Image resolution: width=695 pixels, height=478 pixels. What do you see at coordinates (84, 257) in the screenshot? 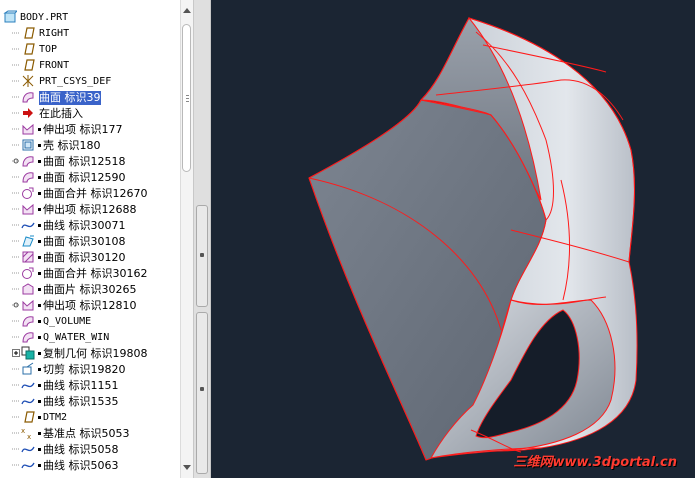
I see `tree-item-label: 曲面 标识30120` at bounding box center [84, 257].